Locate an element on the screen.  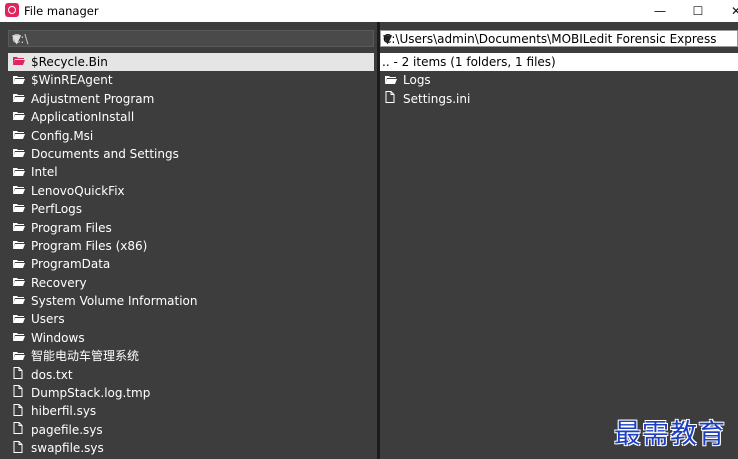
item-label: swapfile.sys is located at coordinates (67, 448).